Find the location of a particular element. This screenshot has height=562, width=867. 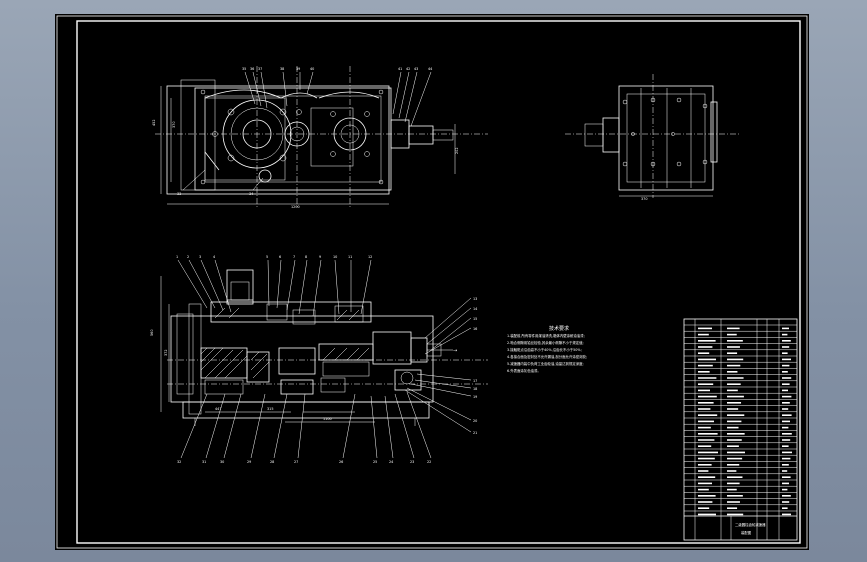

section-dim-height-b: 372 is located at coordinates (166, 353).